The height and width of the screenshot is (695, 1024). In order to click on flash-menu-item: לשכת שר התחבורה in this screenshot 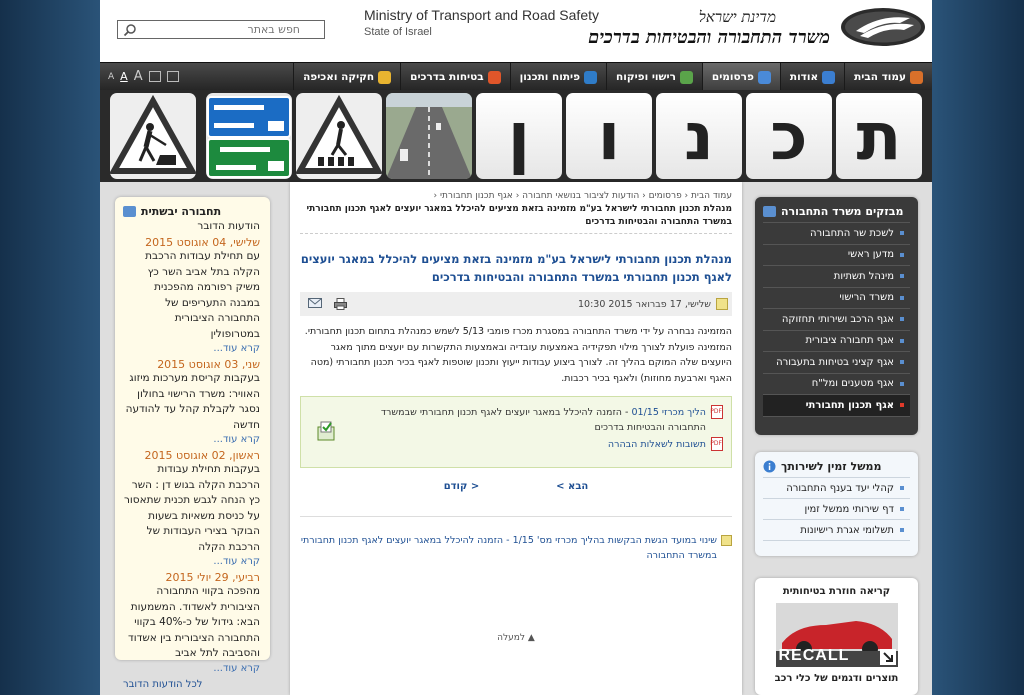, I will do `click(836, 234)`.